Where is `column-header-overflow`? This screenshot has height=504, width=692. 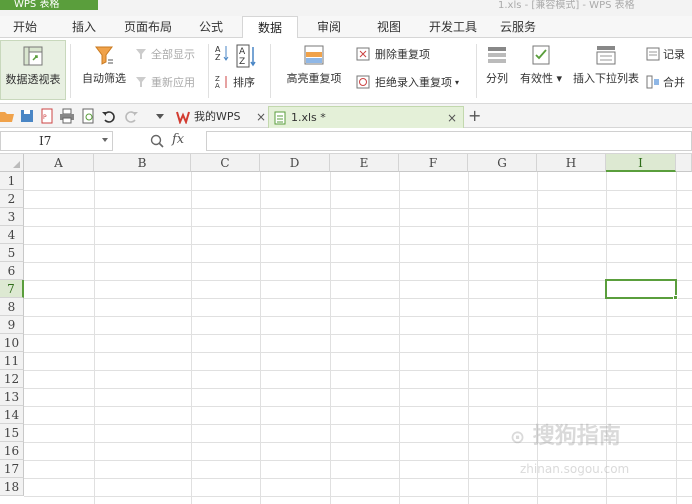
column-header-overflow is located at coordinates (684, 163).